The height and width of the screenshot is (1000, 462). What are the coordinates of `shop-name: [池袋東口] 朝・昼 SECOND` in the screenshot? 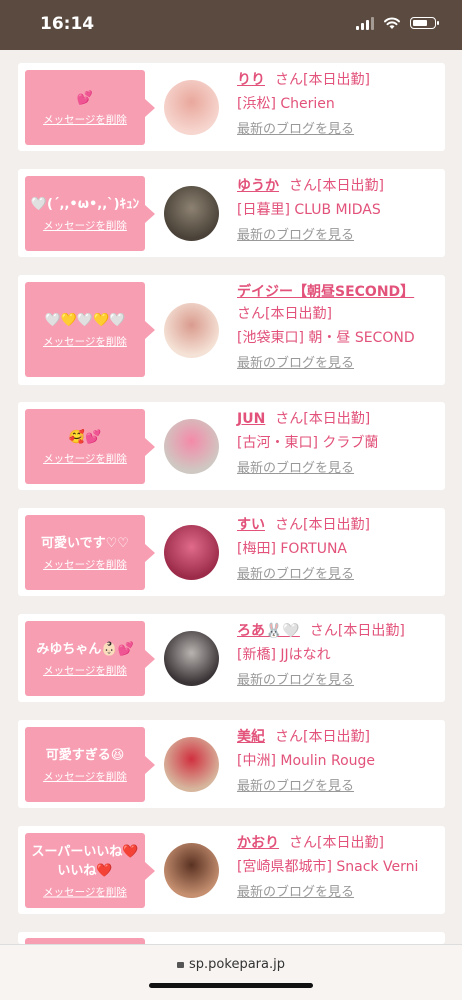 It's located at (326, 338).